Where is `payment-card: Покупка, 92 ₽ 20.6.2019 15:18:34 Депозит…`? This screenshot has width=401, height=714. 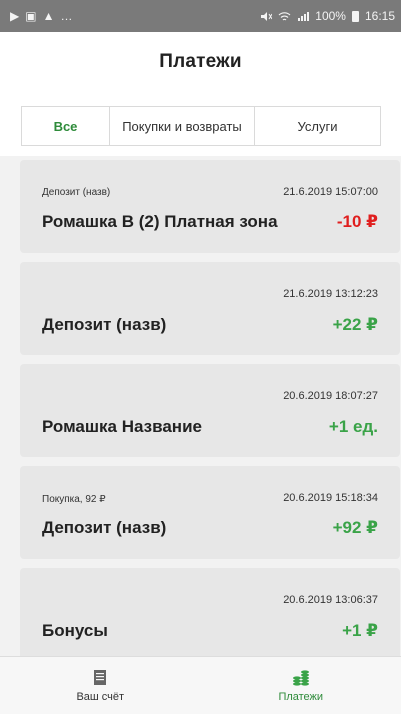 payment-card: Покупка, 92 ₽ 20.6.2019 15:18:34 Депозит… is located at coordinates (210, 512).